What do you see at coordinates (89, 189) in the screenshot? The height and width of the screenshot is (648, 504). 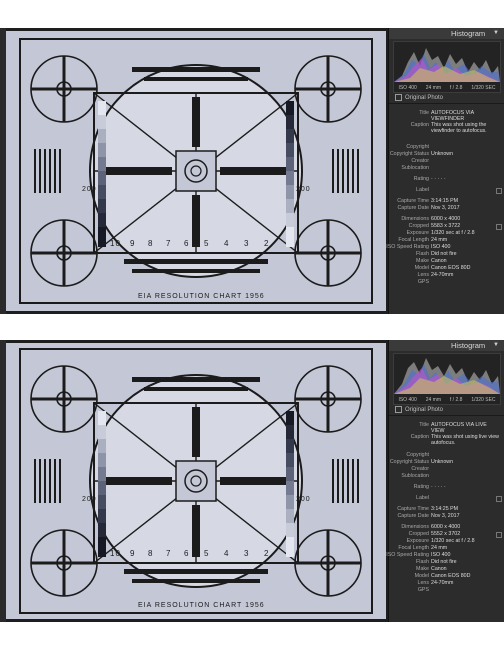 I see `chart-number-200-left: 200` at bounding box center [89, 189].